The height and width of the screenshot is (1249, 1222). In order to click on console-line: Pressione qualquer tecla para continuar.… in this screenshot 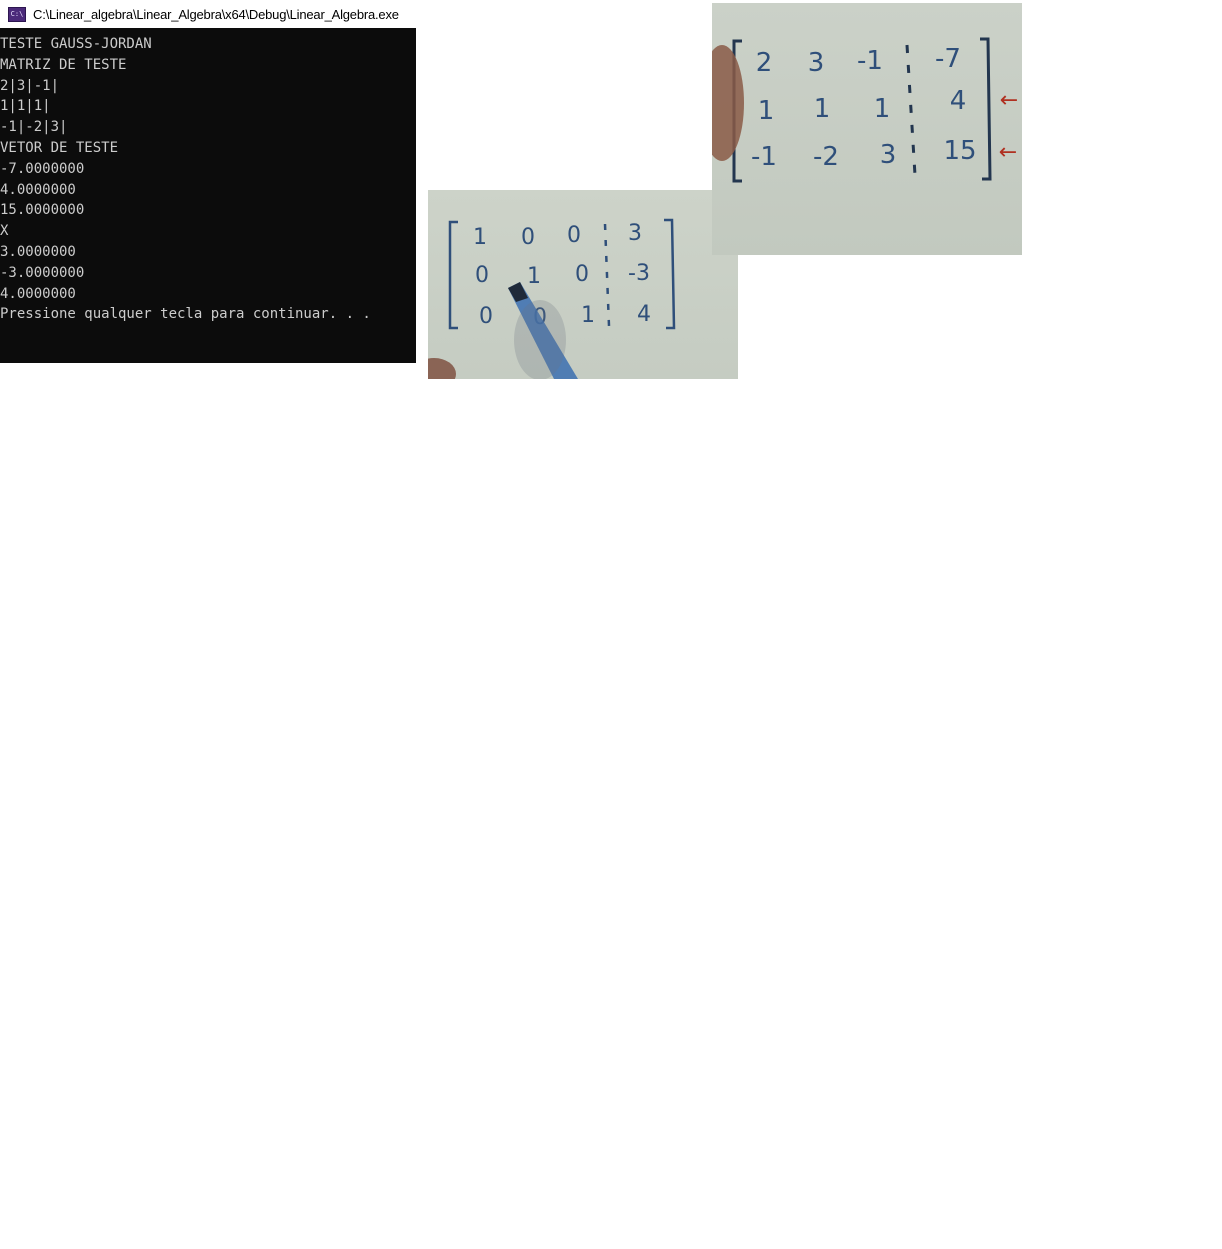, I will do `click(185, 314)`.